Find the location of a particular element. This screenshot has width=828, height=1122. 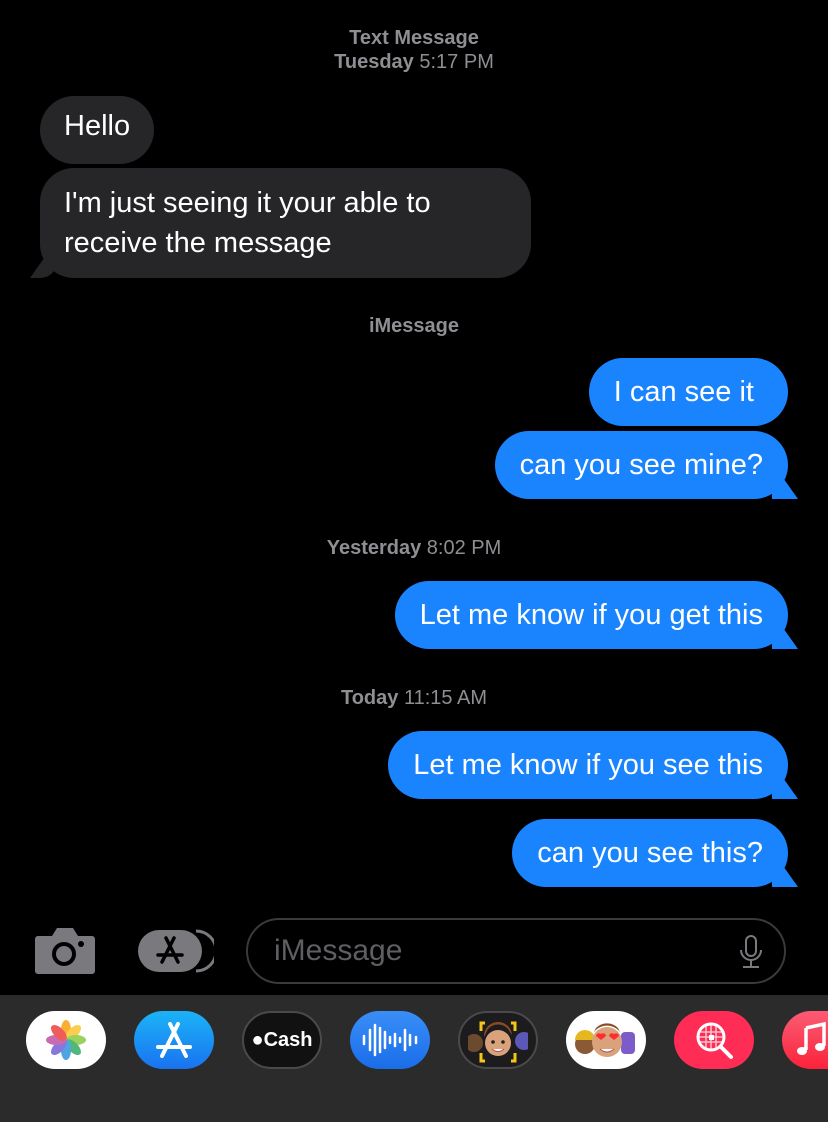

message-input: iMessage is located at coordinates (516, 951).